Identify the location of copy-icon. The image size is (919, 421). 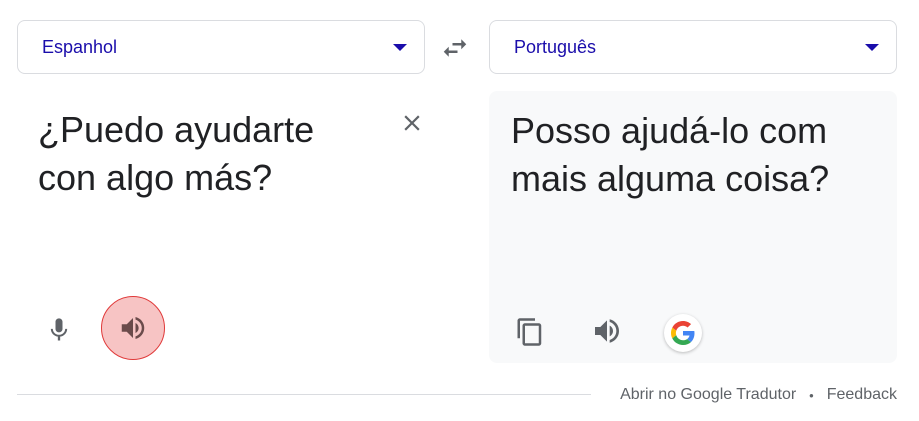
(529, 332).